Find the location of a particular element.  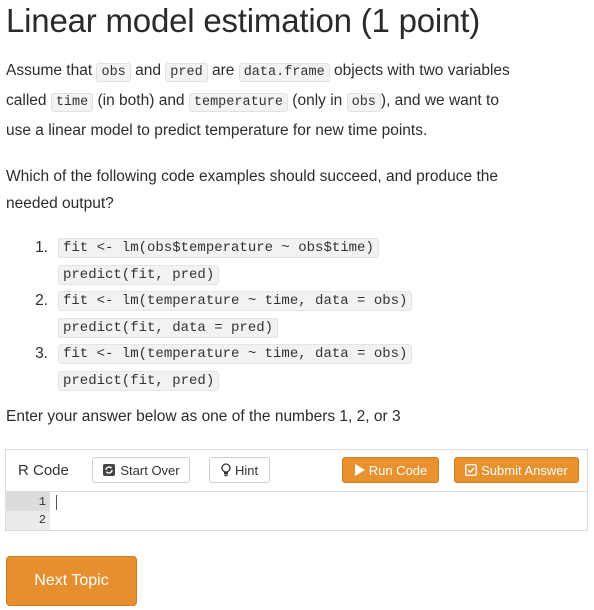

hint-button: Hint is located at coordinates (239, 470).